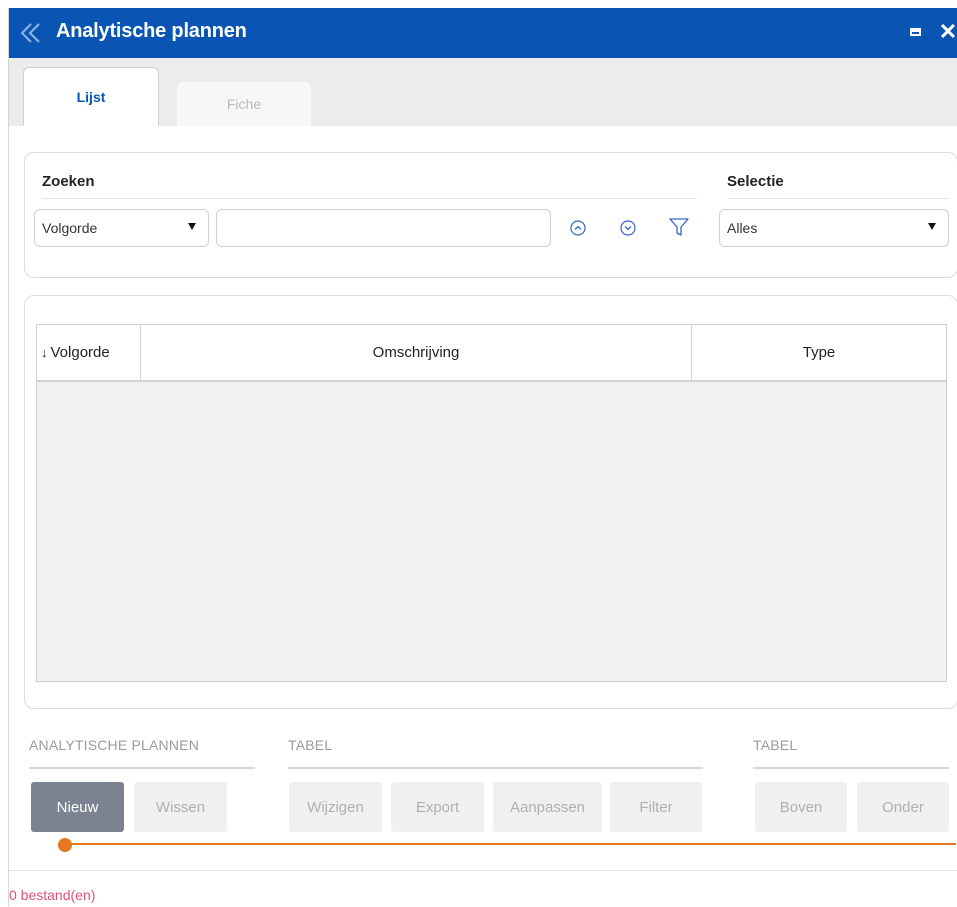 Image resolution: width=957 pixels, height=907 pixels. Describe the element at coordinates (244, 104) in the screenshot. I see `tab-fiche: Fiche` at that location.